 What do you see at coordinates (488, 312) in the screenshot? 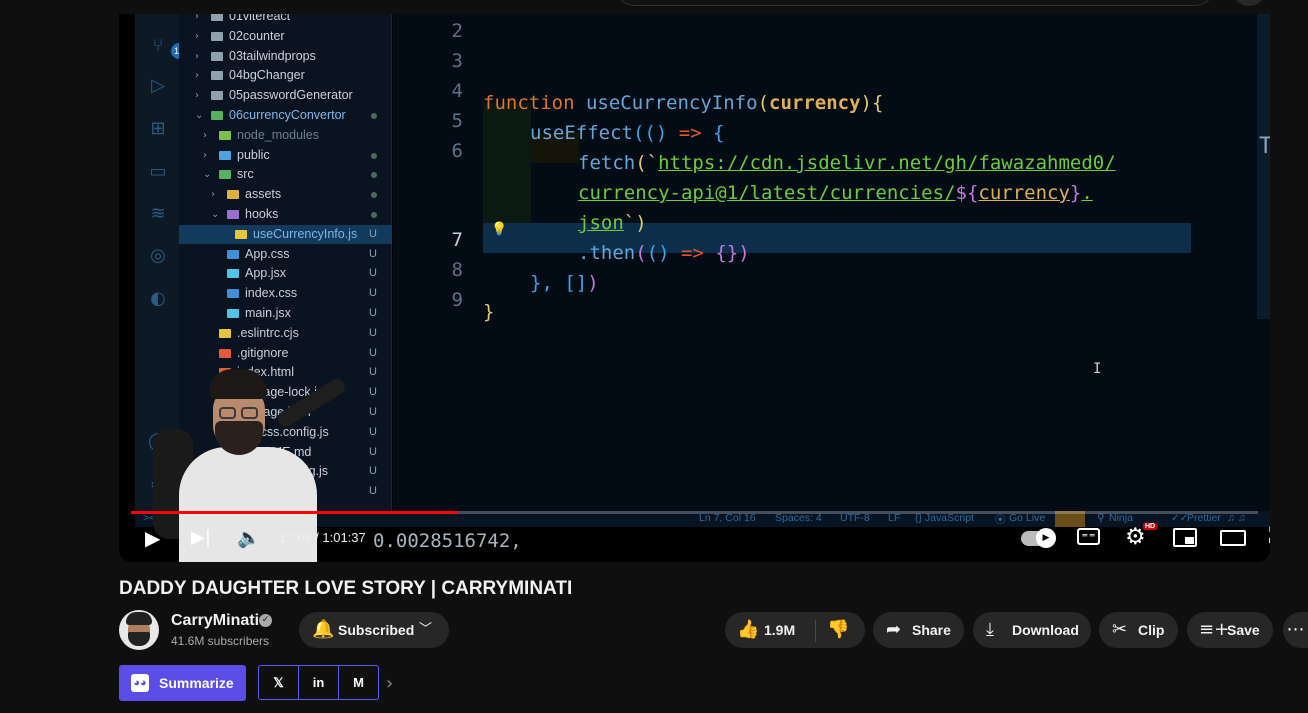
I see `code-line-9: }` at bounding box center [488, 312].